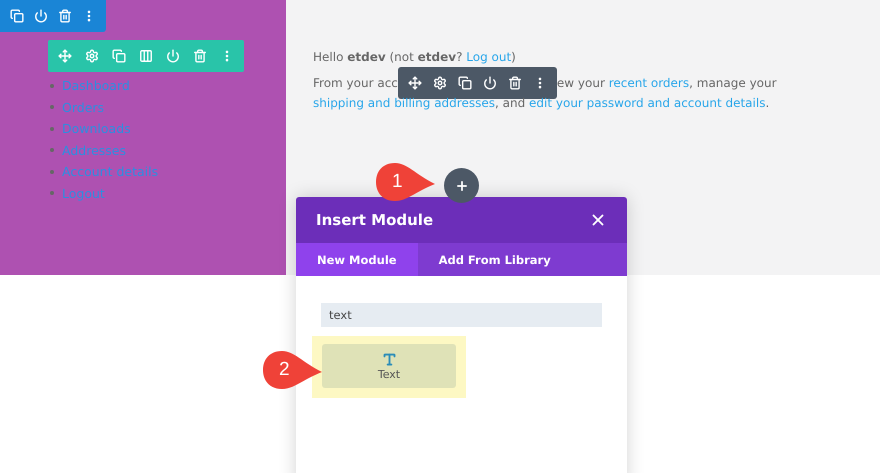  Describe the element at coordinates (397, 182) in the screenshot. I see `callout-number: 1` at that location.